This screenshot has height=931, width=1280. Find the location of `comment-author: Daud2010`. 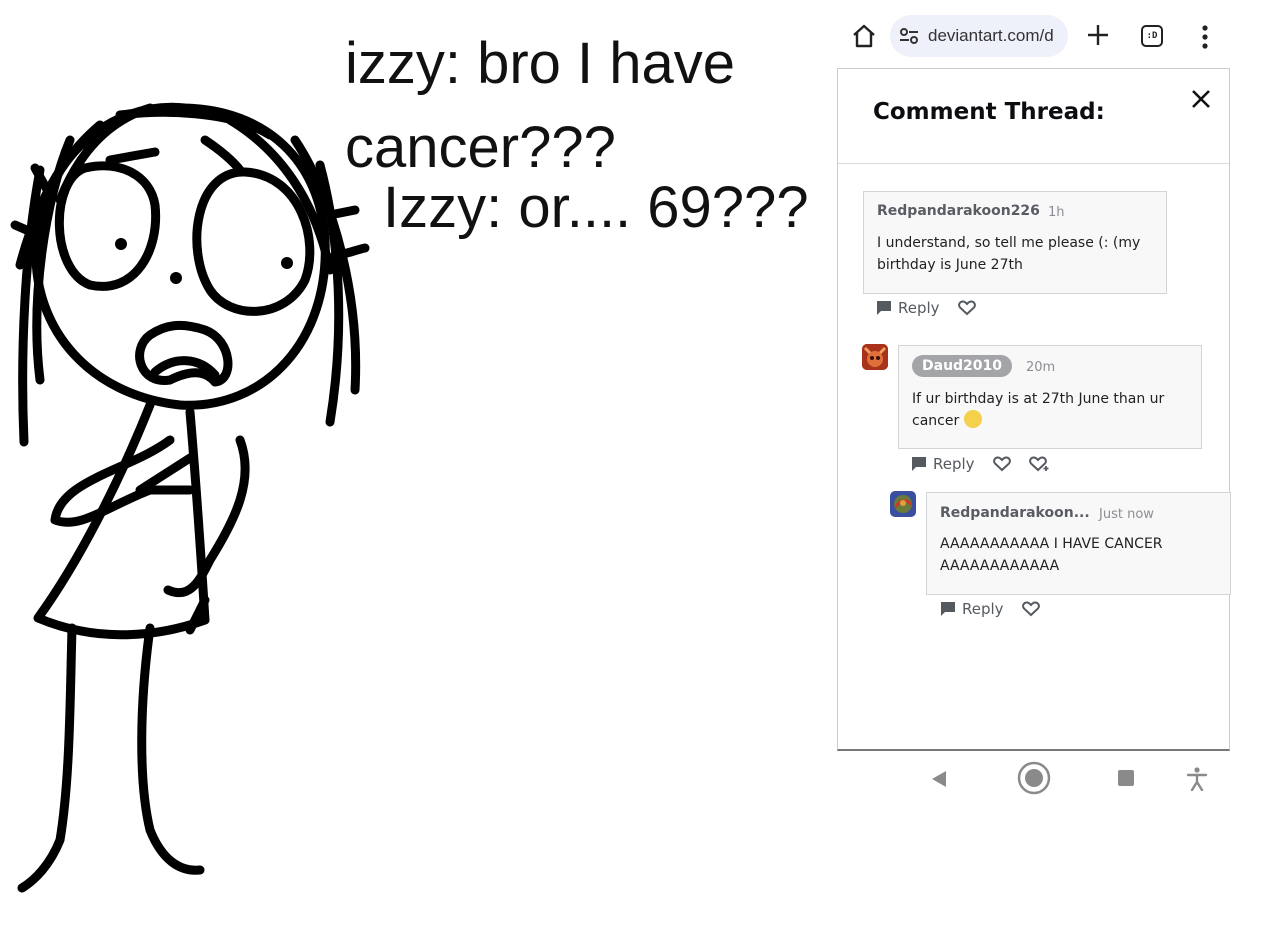

comment-author: Daud2010 is located at coordinates (962, 366).